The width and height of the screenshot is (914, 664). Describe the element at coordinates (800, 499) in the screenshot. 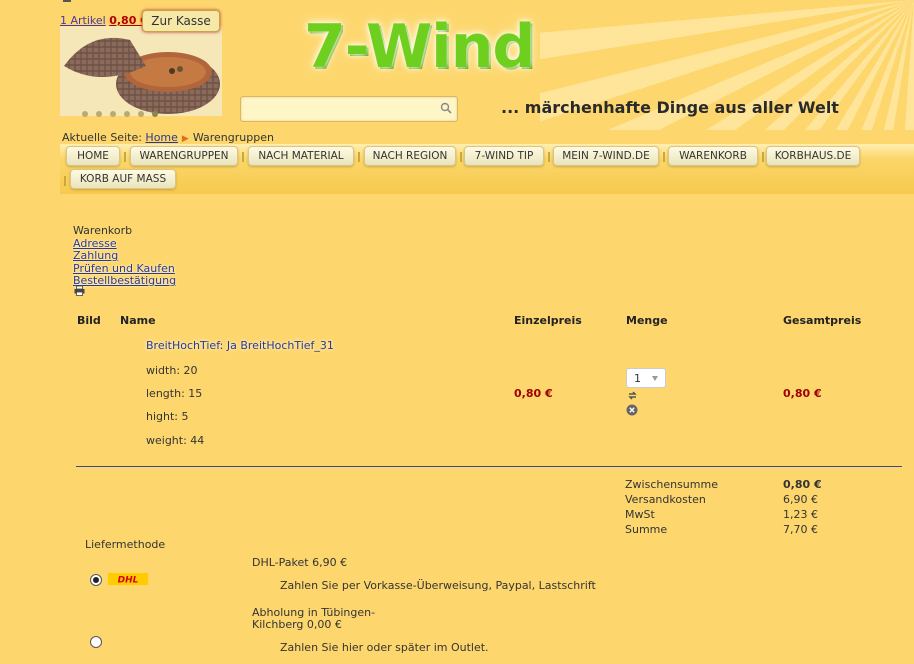

I see `shipping-value: 6,90 €` at that location.